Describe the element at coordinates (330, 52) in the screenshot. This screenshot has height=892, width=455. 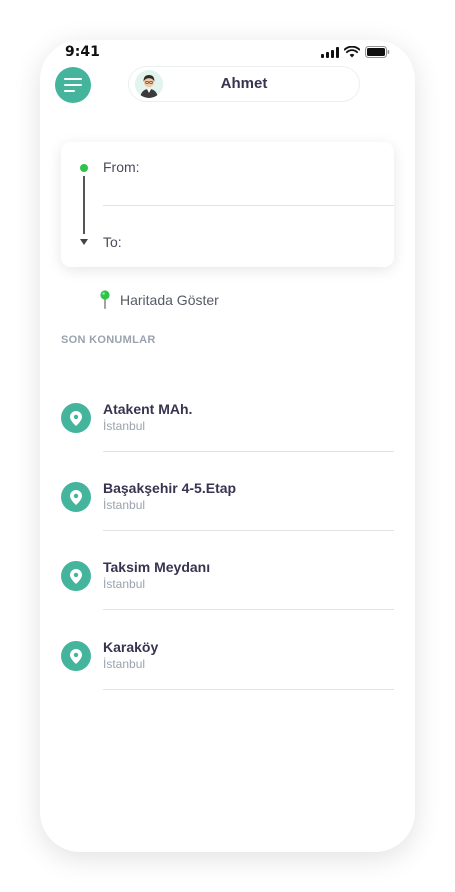
I see `cellular-signal-icon` at that location.